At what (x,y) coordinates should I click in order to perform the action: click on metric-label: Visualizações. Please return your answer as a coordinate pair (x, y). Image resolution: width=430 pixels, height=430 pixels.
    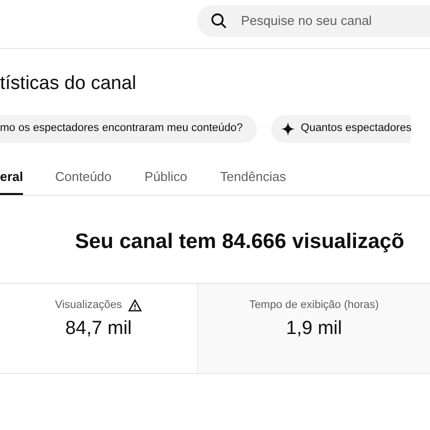
    Looking at the image, I should click on (88, 306).